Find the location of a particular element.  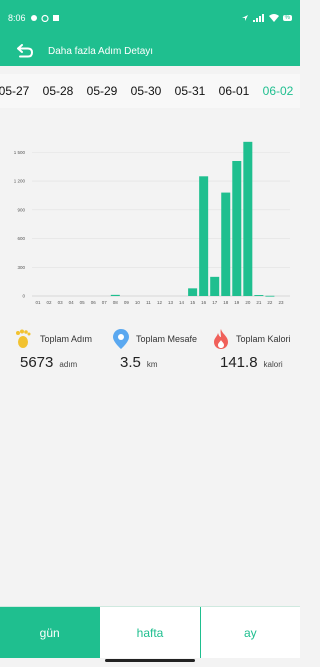

x-tick-label: 08 is located at coordinates (116, 302).